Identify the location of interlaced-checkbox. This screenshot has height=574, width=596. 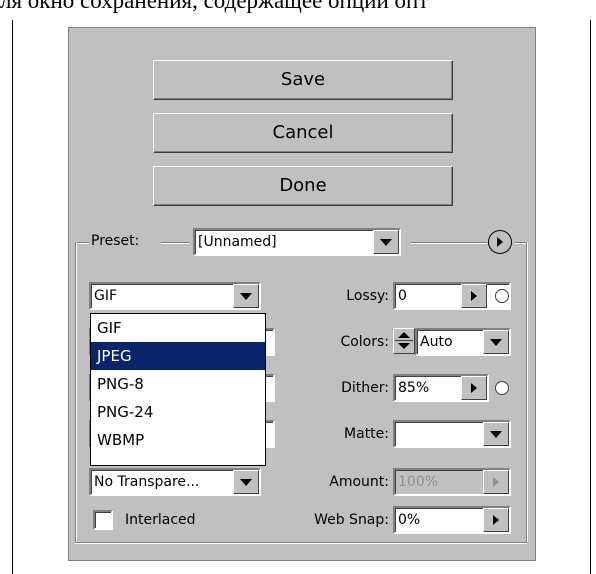
(103, 520).